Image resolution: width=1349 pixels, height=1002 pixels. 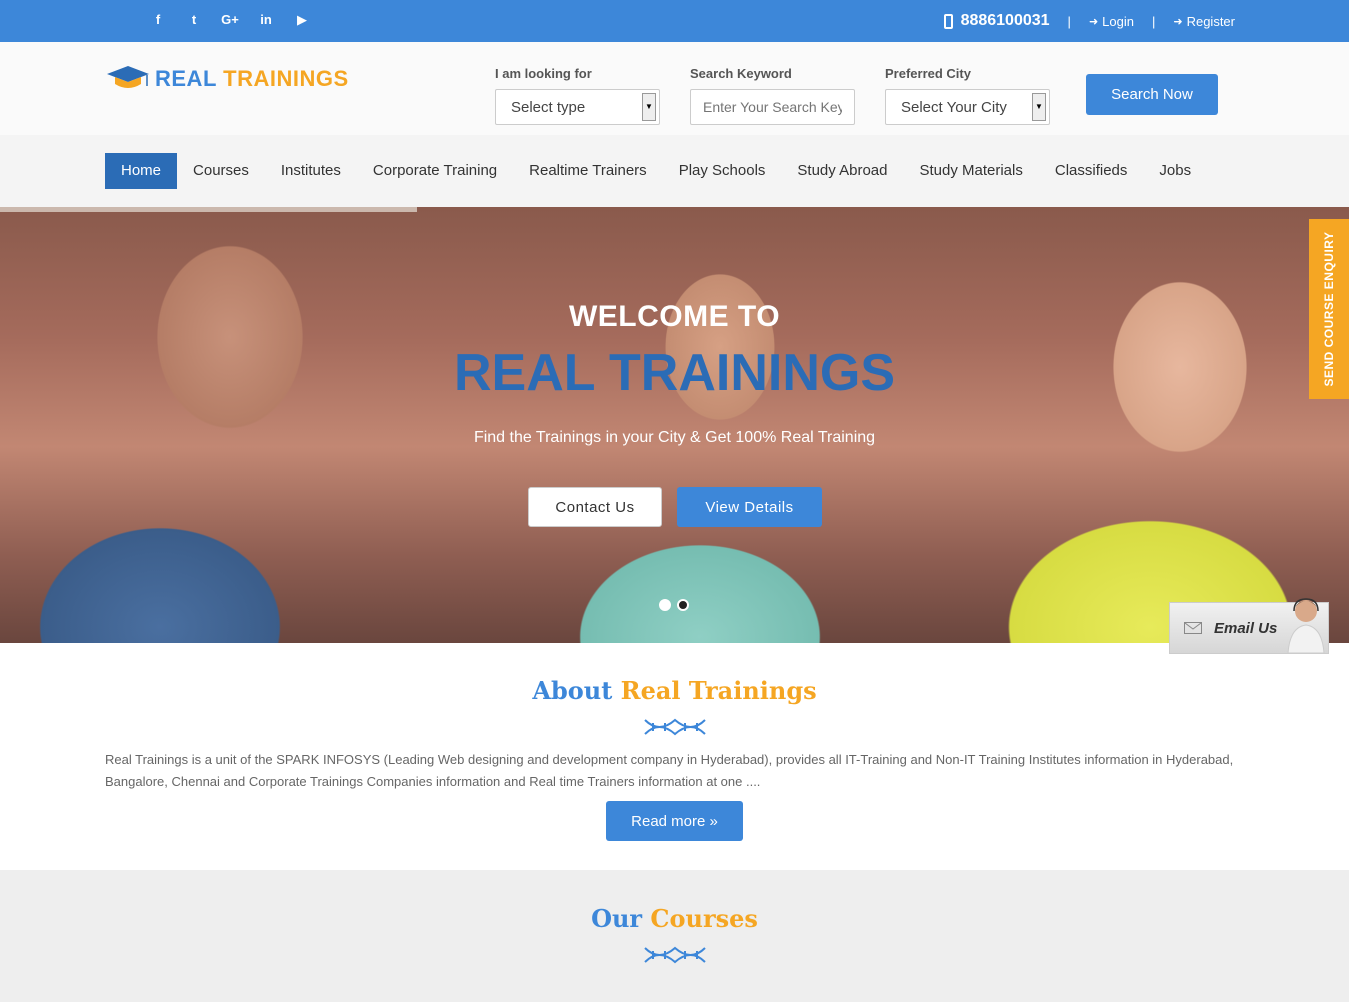 I want to click on type-field: I am looking for Select type ▼, so click(x=577, y=95).